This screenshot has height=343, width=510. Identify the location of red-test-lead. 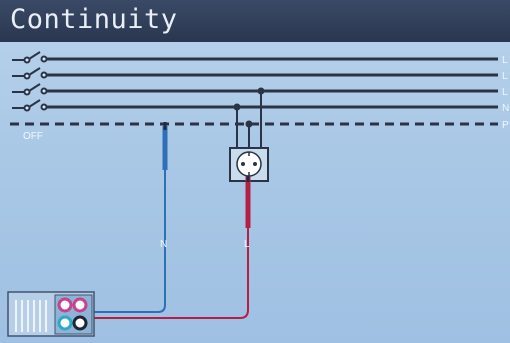
(171, 247).